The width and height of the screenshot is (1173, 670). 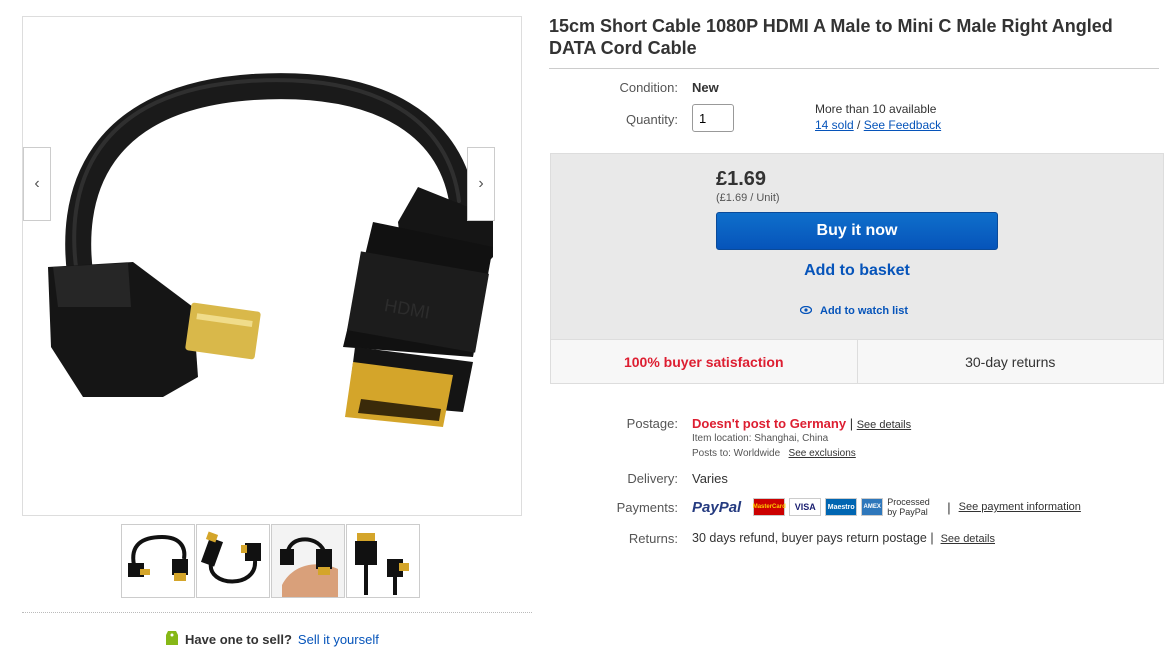 What do you see at coordinates (652, 423) in the screenshot?
I see `postage-label: Postage:` at bounding box center [652, 423].